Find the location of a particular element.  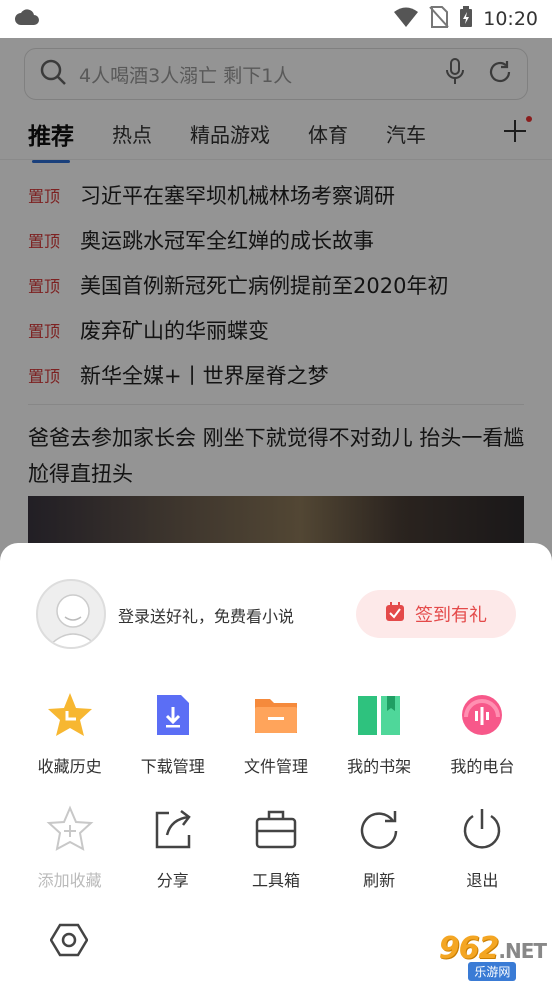

sign-in-button: 签到有礼 is located at coordinates (436, 614).